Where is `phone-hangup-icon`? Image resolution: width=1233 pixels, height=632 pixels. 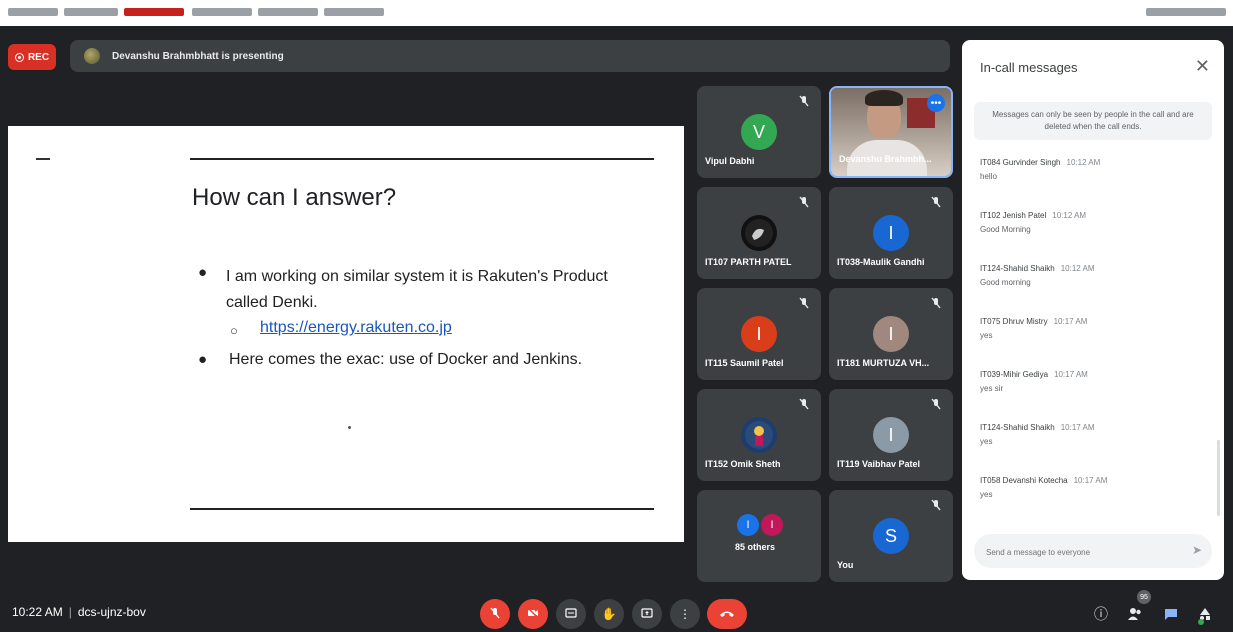 phone-hangup-icon is located at coordinates (727, 614).